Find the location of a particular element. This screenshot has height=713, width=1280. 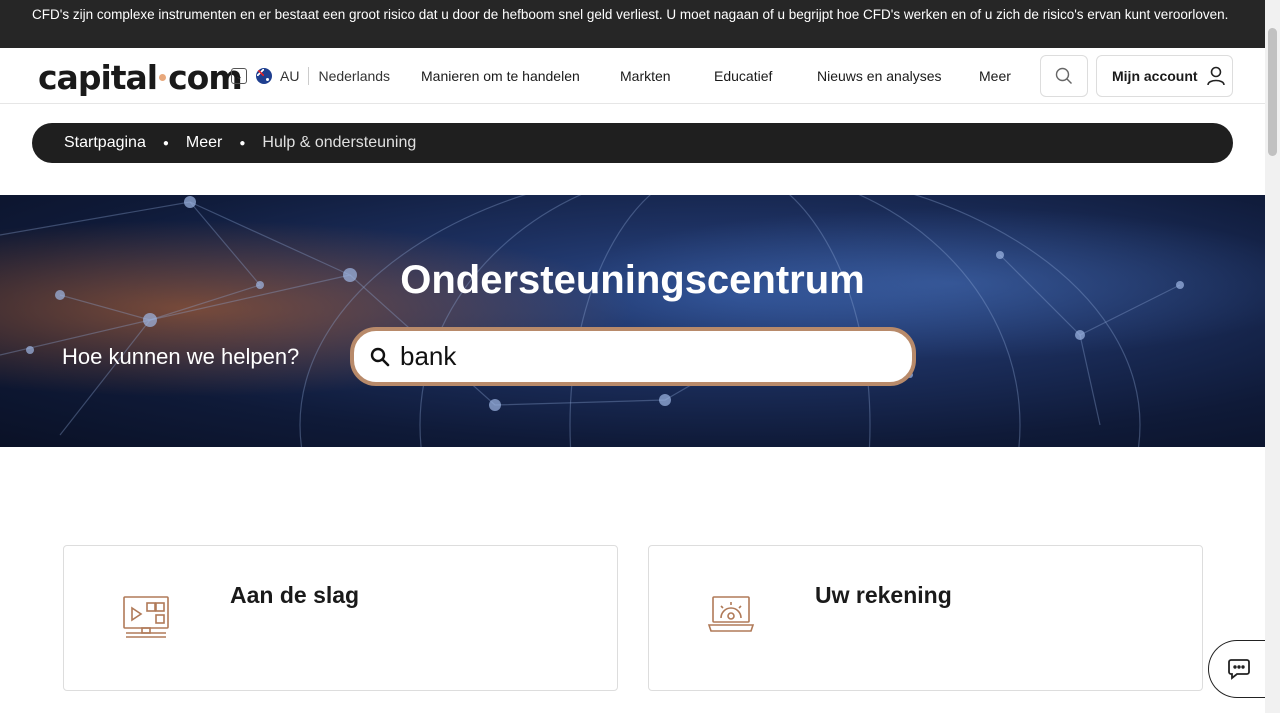

help-search-input is located at coordinates (640, 356).